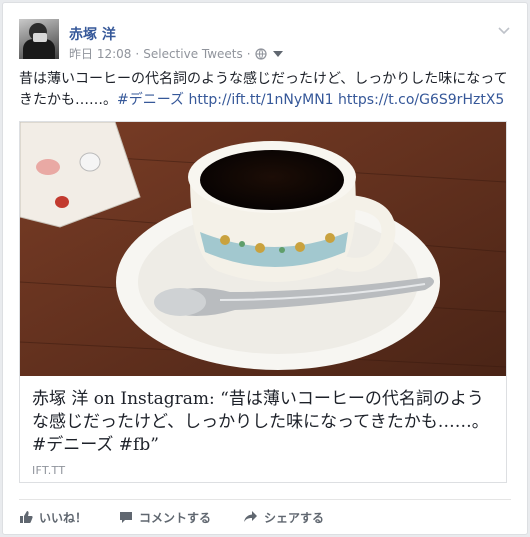 The image size is (530, 537). I want to click on ift-link: http://ift.tt/1nNyMN1, so click(260, 100).